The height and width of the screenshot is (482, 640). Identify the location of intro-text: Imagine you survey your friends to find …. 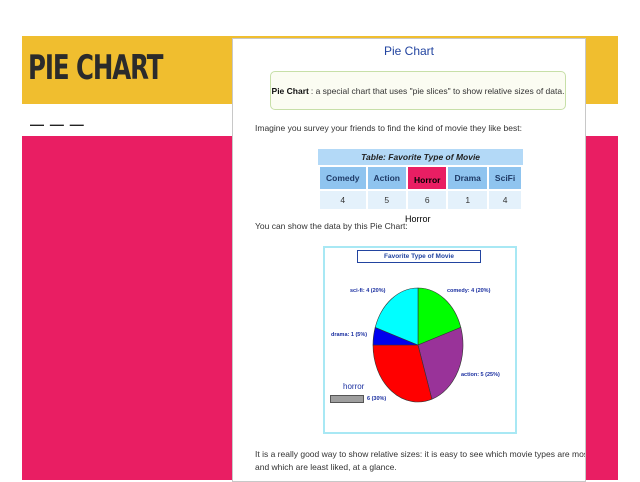
(388, 128).